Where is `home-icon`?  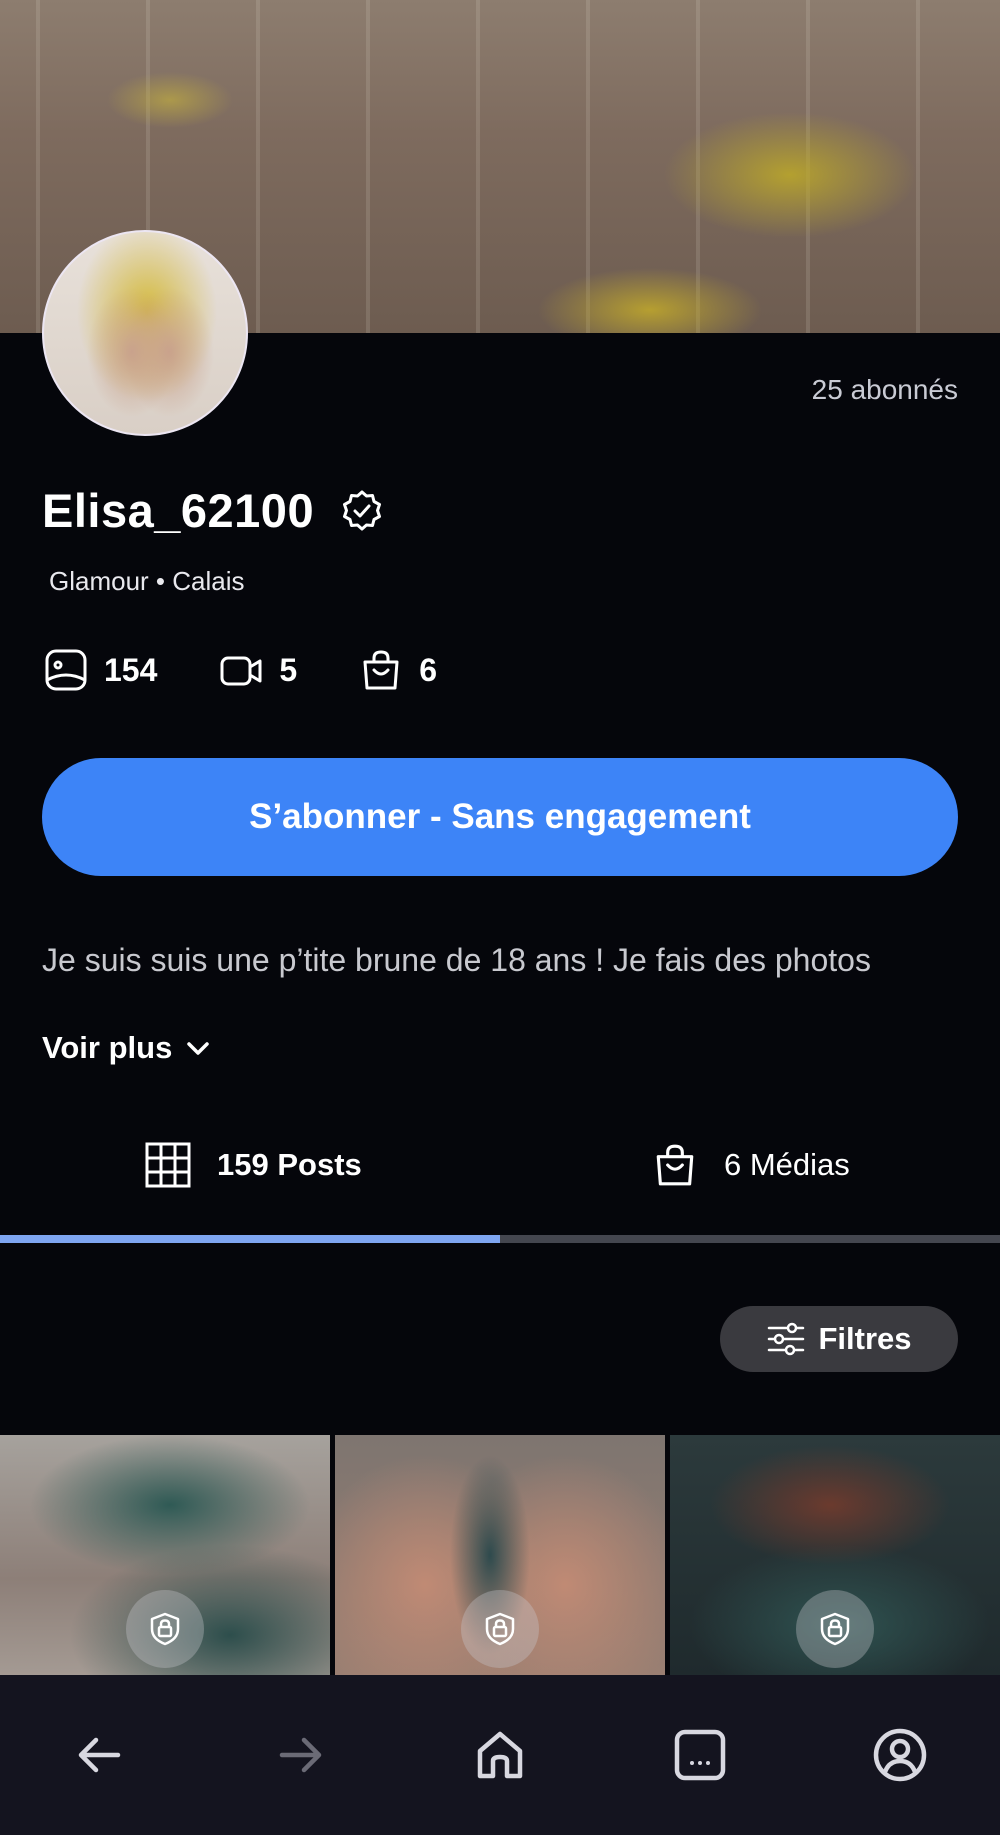
home-icon is located at coordinates (500, 1755).